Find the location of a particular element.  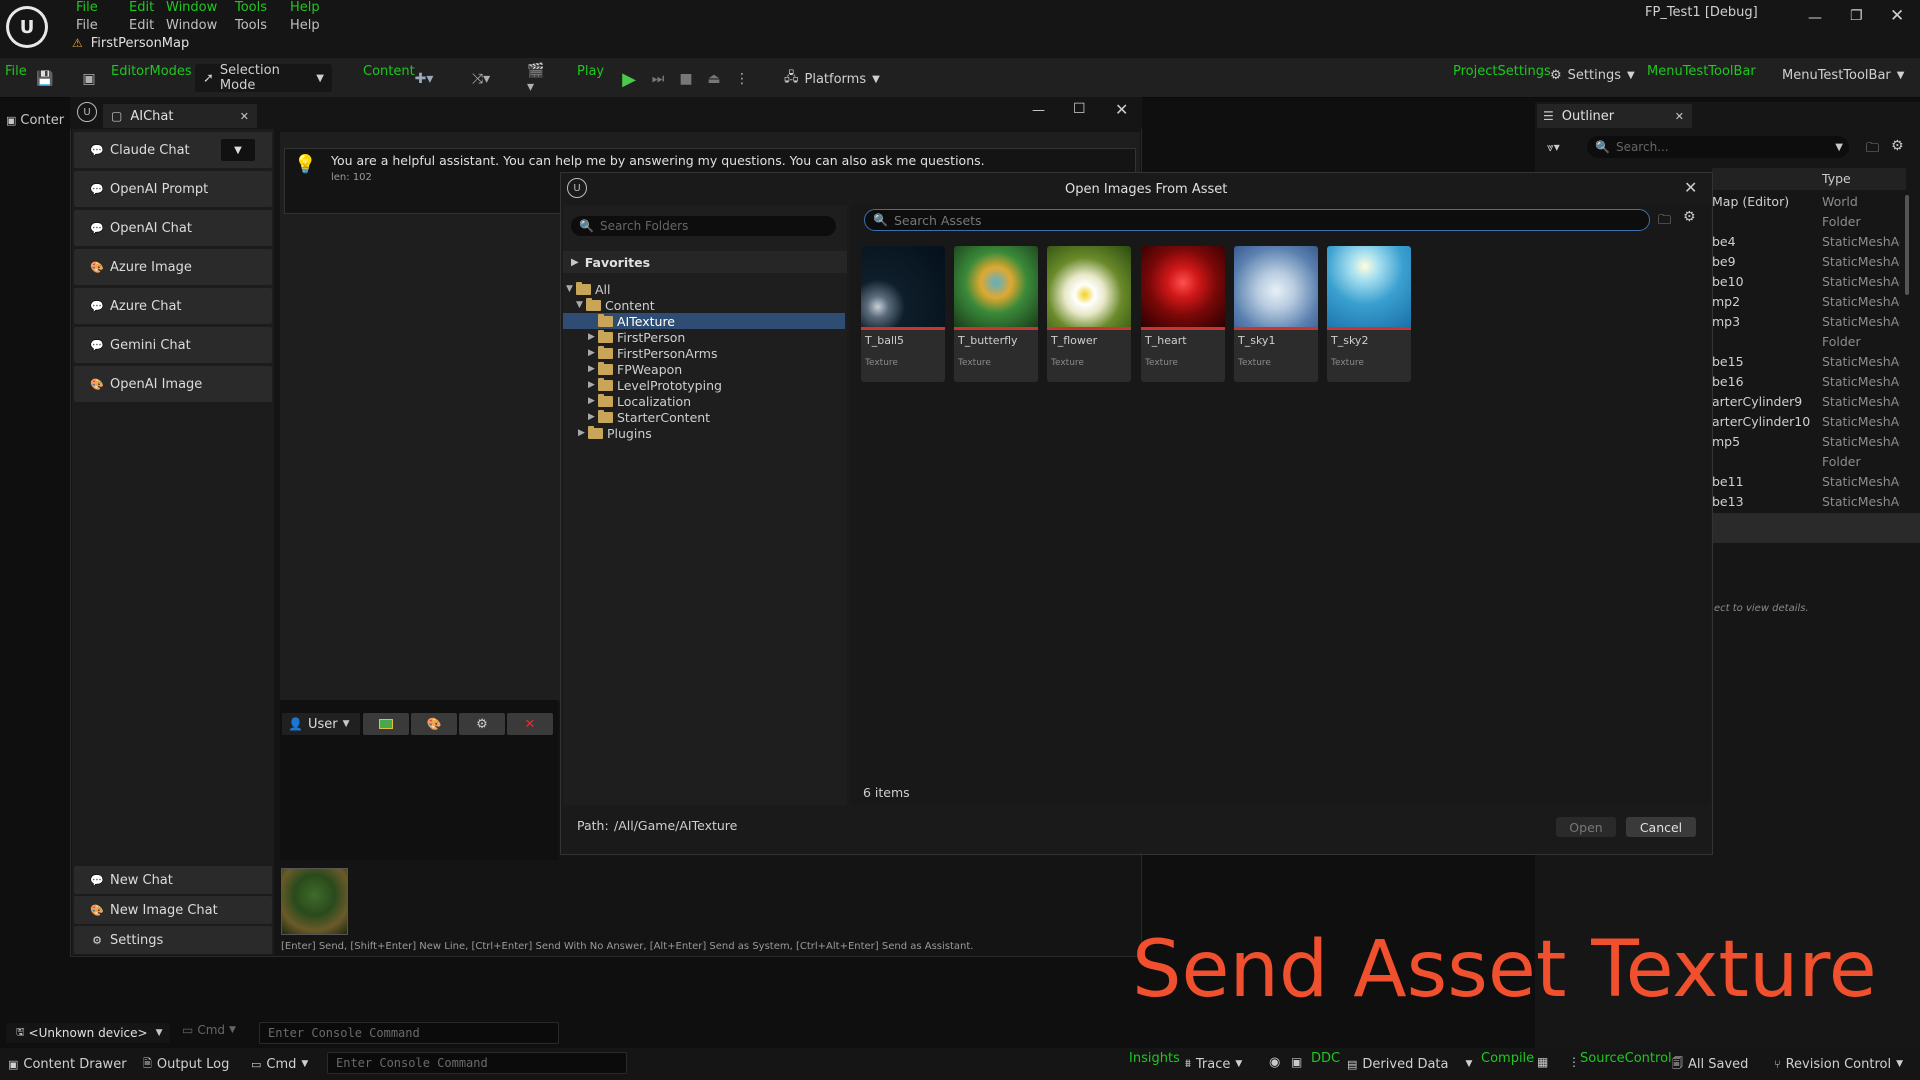

toolbar-file: File is located at coordinates (16, 71).